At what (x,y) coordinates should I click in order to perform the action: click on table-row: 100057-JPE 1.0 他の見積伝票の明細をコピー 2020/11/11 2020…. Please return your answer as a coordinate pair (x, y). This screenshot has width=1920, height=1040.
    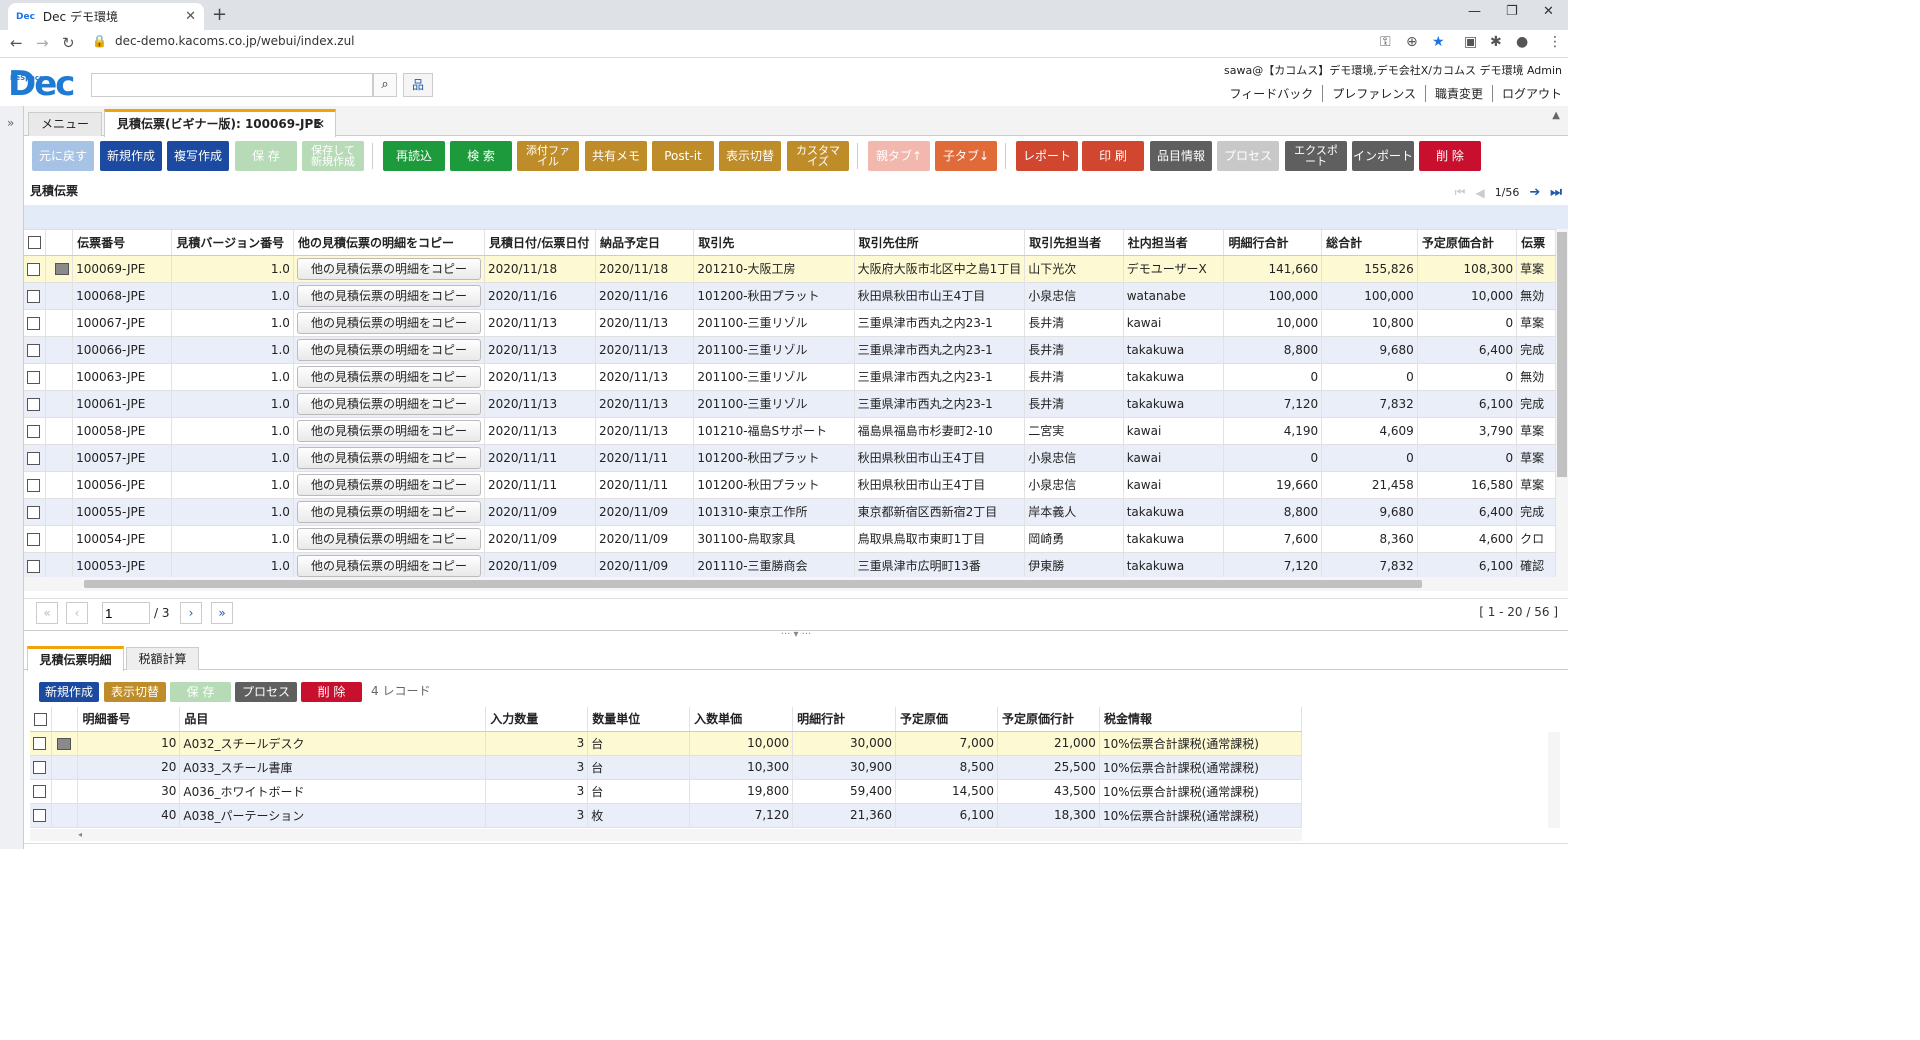
    Looking at the image, I should click on (790, 458).